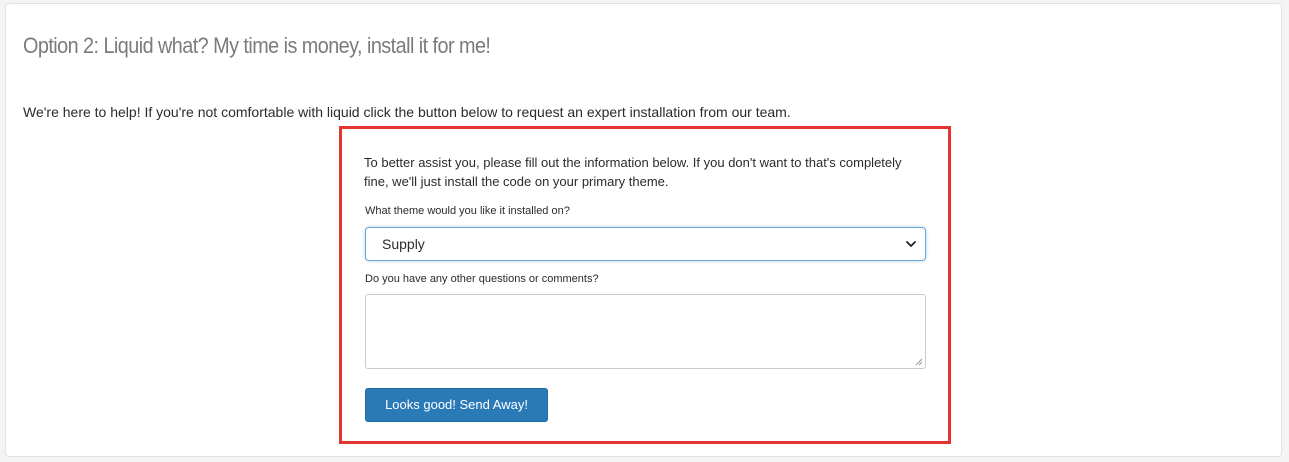 This screenshot has width=1289, height=462. I want to click on resize-grip-icon, so click(919, 362).